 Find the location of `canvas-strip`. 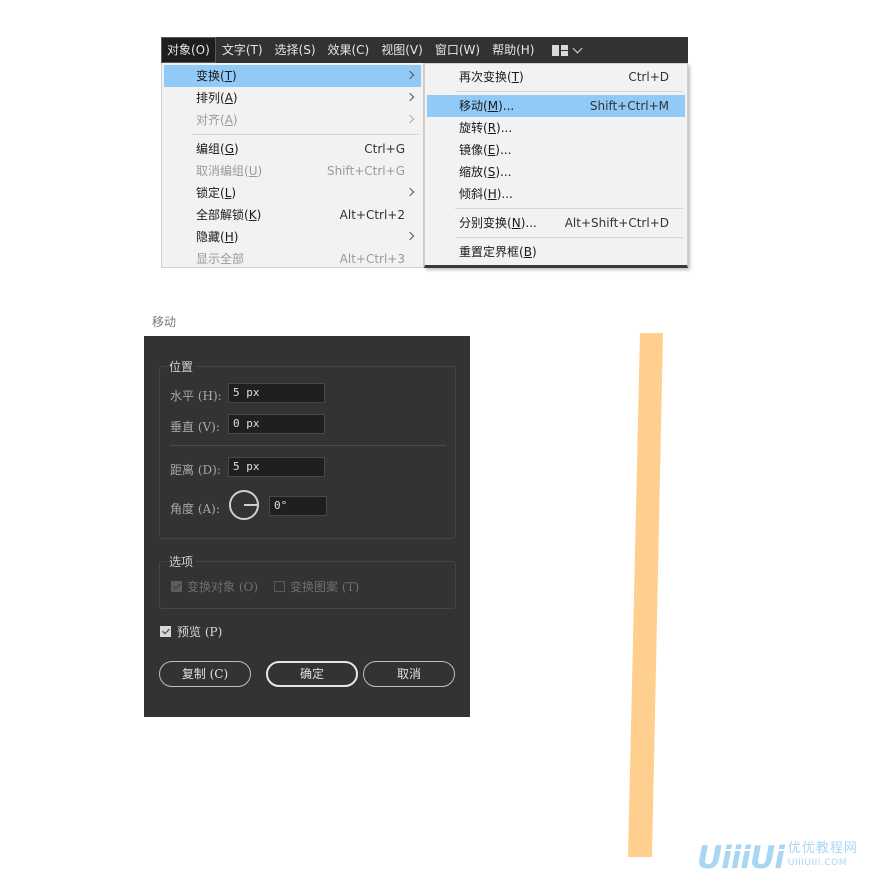

canvas-strip is located at coordinates (645, 595).